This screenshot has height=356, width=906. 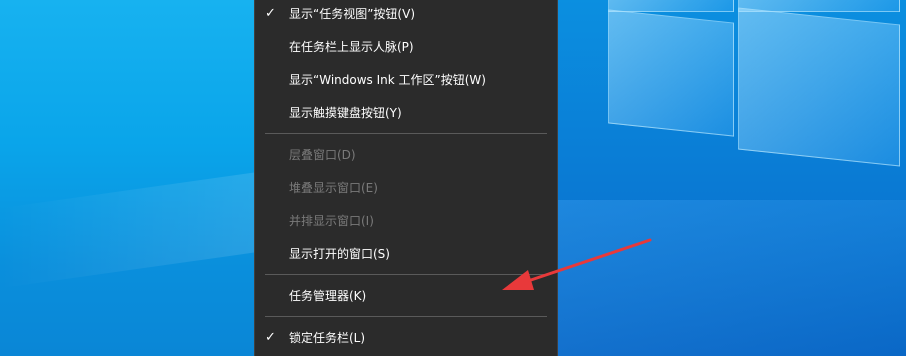 I want to click on menu-item-side-by-side-windows: 并排显示窗口(I), so click(x=406, y=220).